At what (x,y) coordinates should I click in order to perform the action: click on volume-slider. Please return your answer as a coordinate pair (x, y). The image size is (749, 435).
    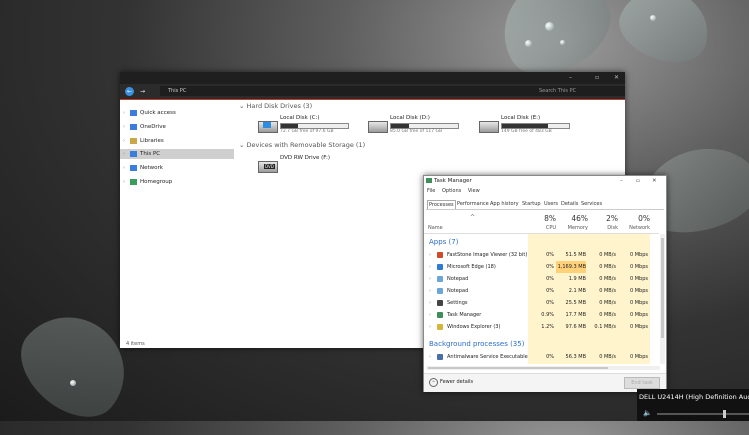
    Looking at the image, I should click on (703, 414).